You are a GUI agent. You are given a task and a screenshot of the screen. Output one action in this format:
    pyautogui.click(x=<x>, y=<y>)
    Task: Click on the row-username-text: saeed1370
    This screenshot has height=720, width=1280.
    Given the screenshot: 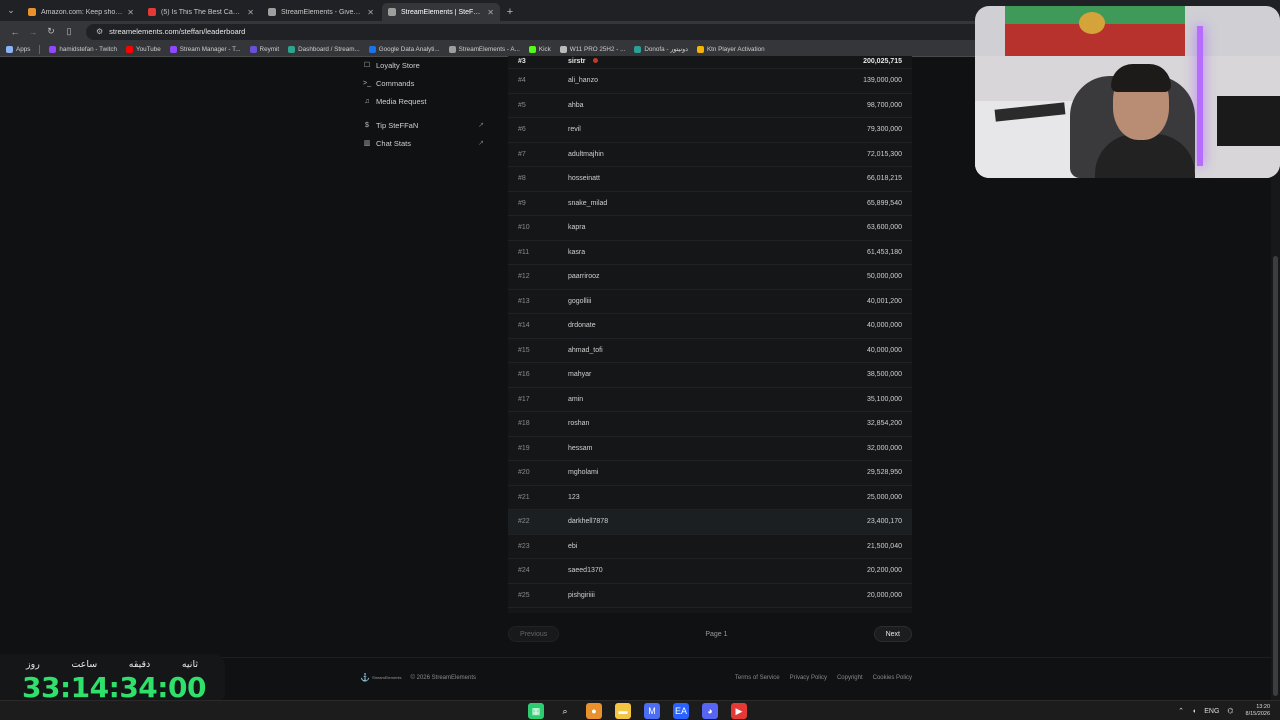 What is the action you would take?
    pyautogui.click(x=585, y=571)
    